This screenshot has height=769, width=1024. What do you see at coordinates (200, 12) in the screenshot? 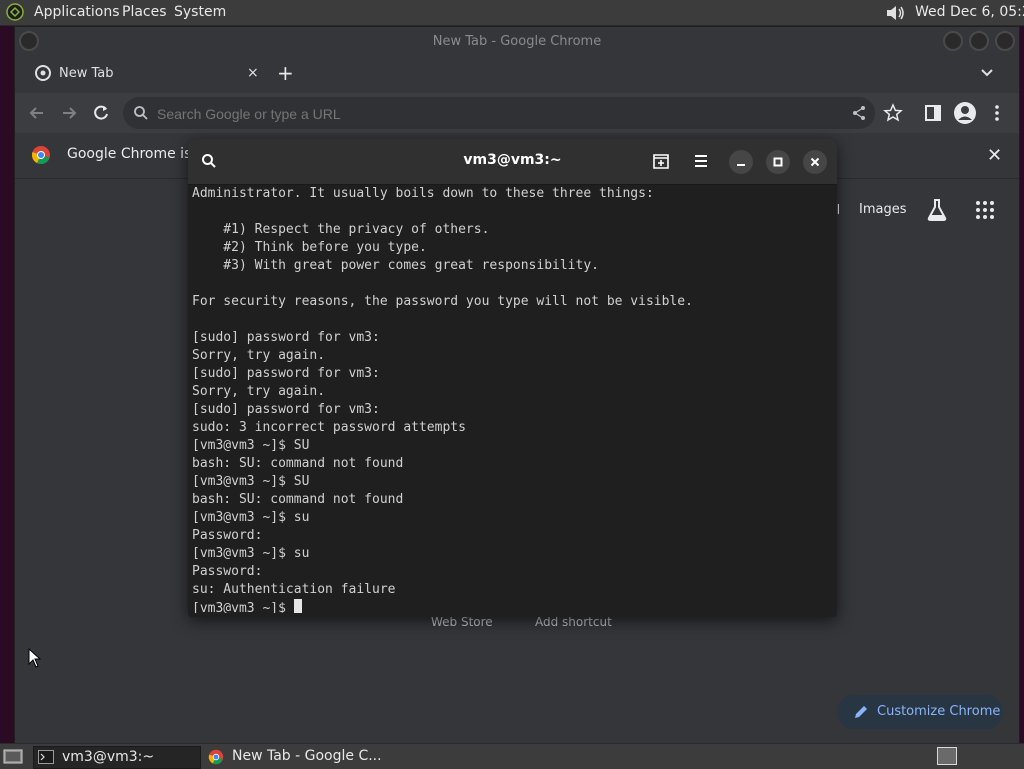
I see `menu-system: System` at bounding box center [200, 12].